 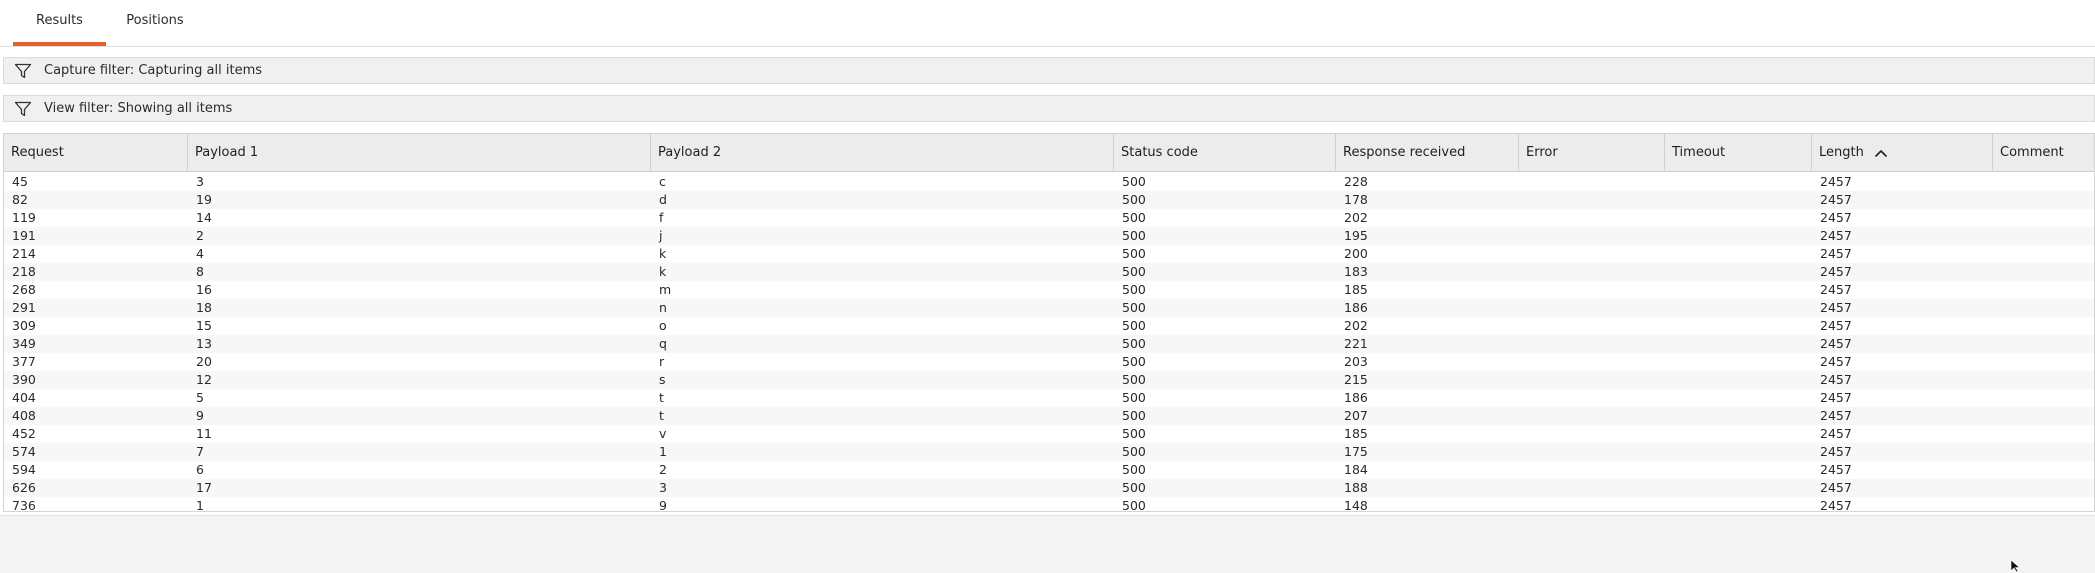 What do you see at coordinates (96, 152) in the screenshot?
I see `column-header-request: Request` at bounding box center [96, 152].